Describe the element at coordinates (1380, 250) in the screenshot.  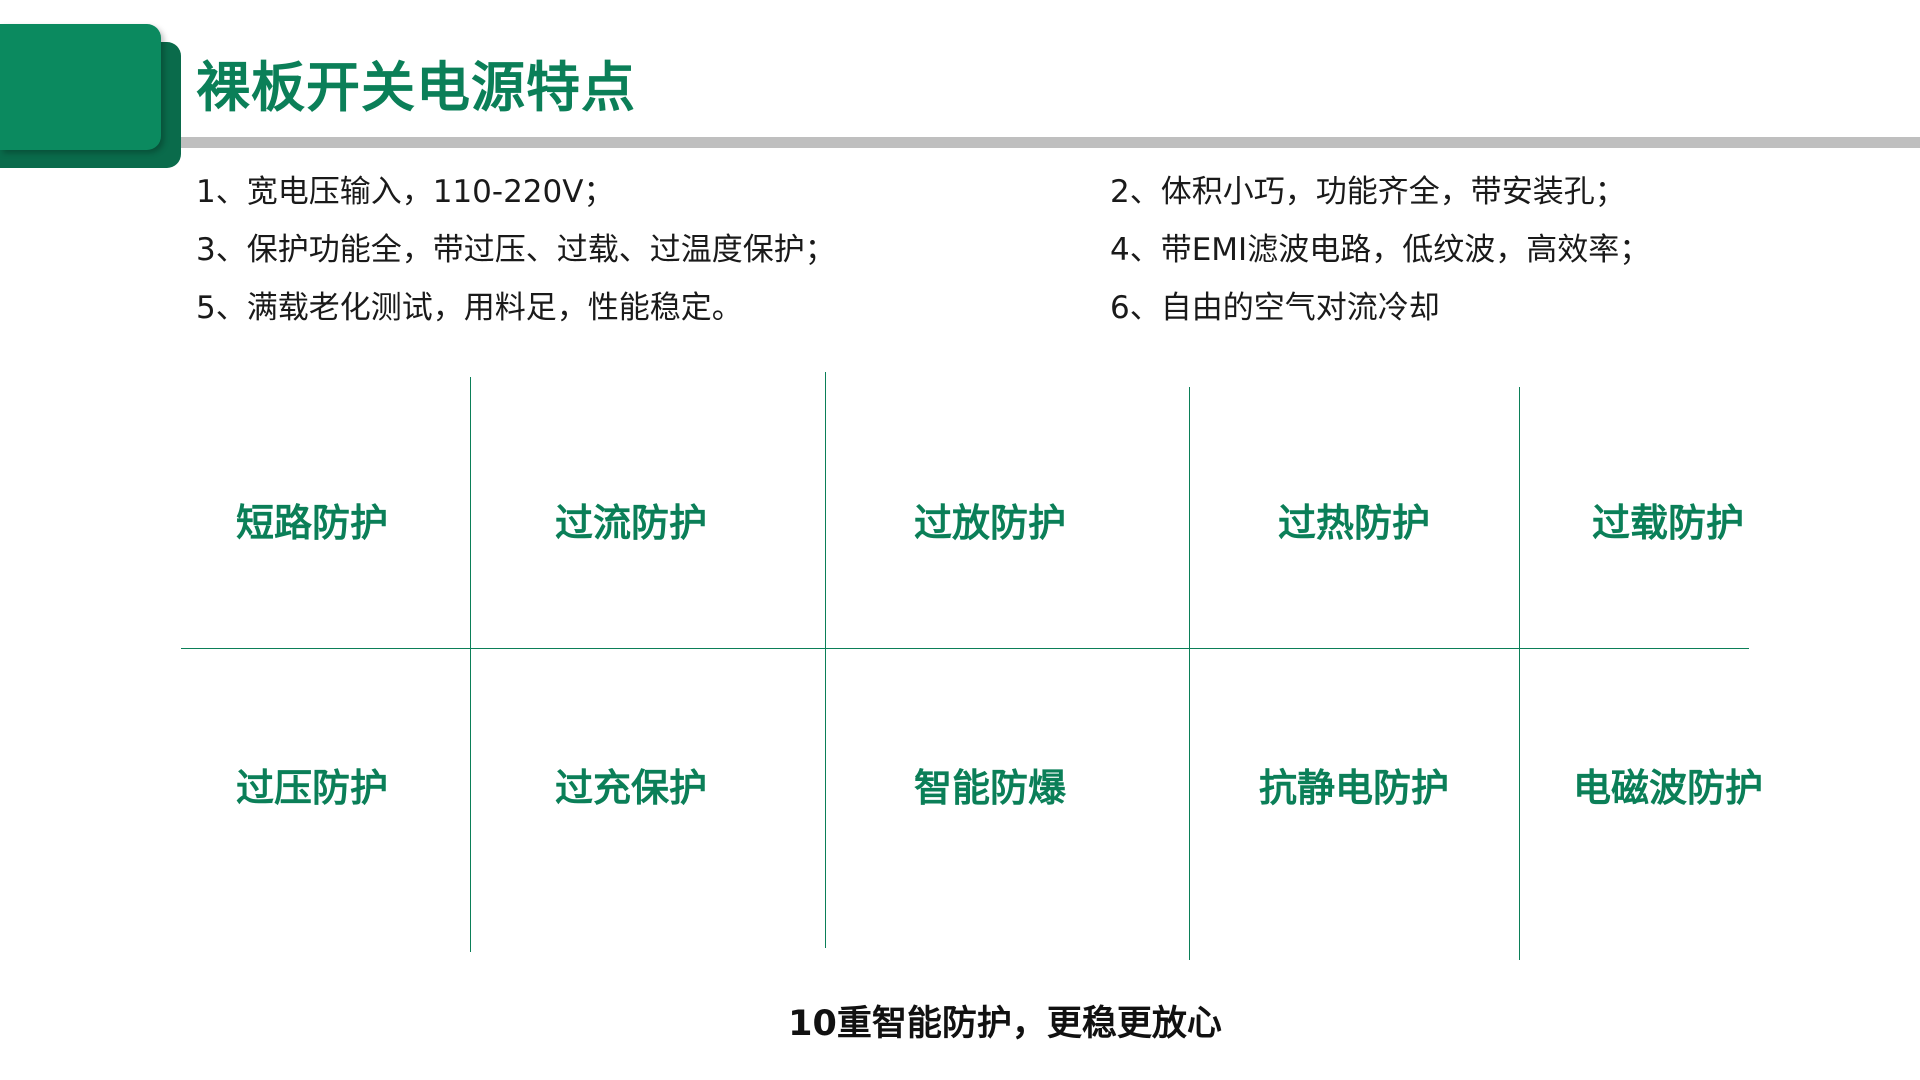
I see `feature-item: 4、带EMI滤波电路，低纹波，高效率；` at that location.